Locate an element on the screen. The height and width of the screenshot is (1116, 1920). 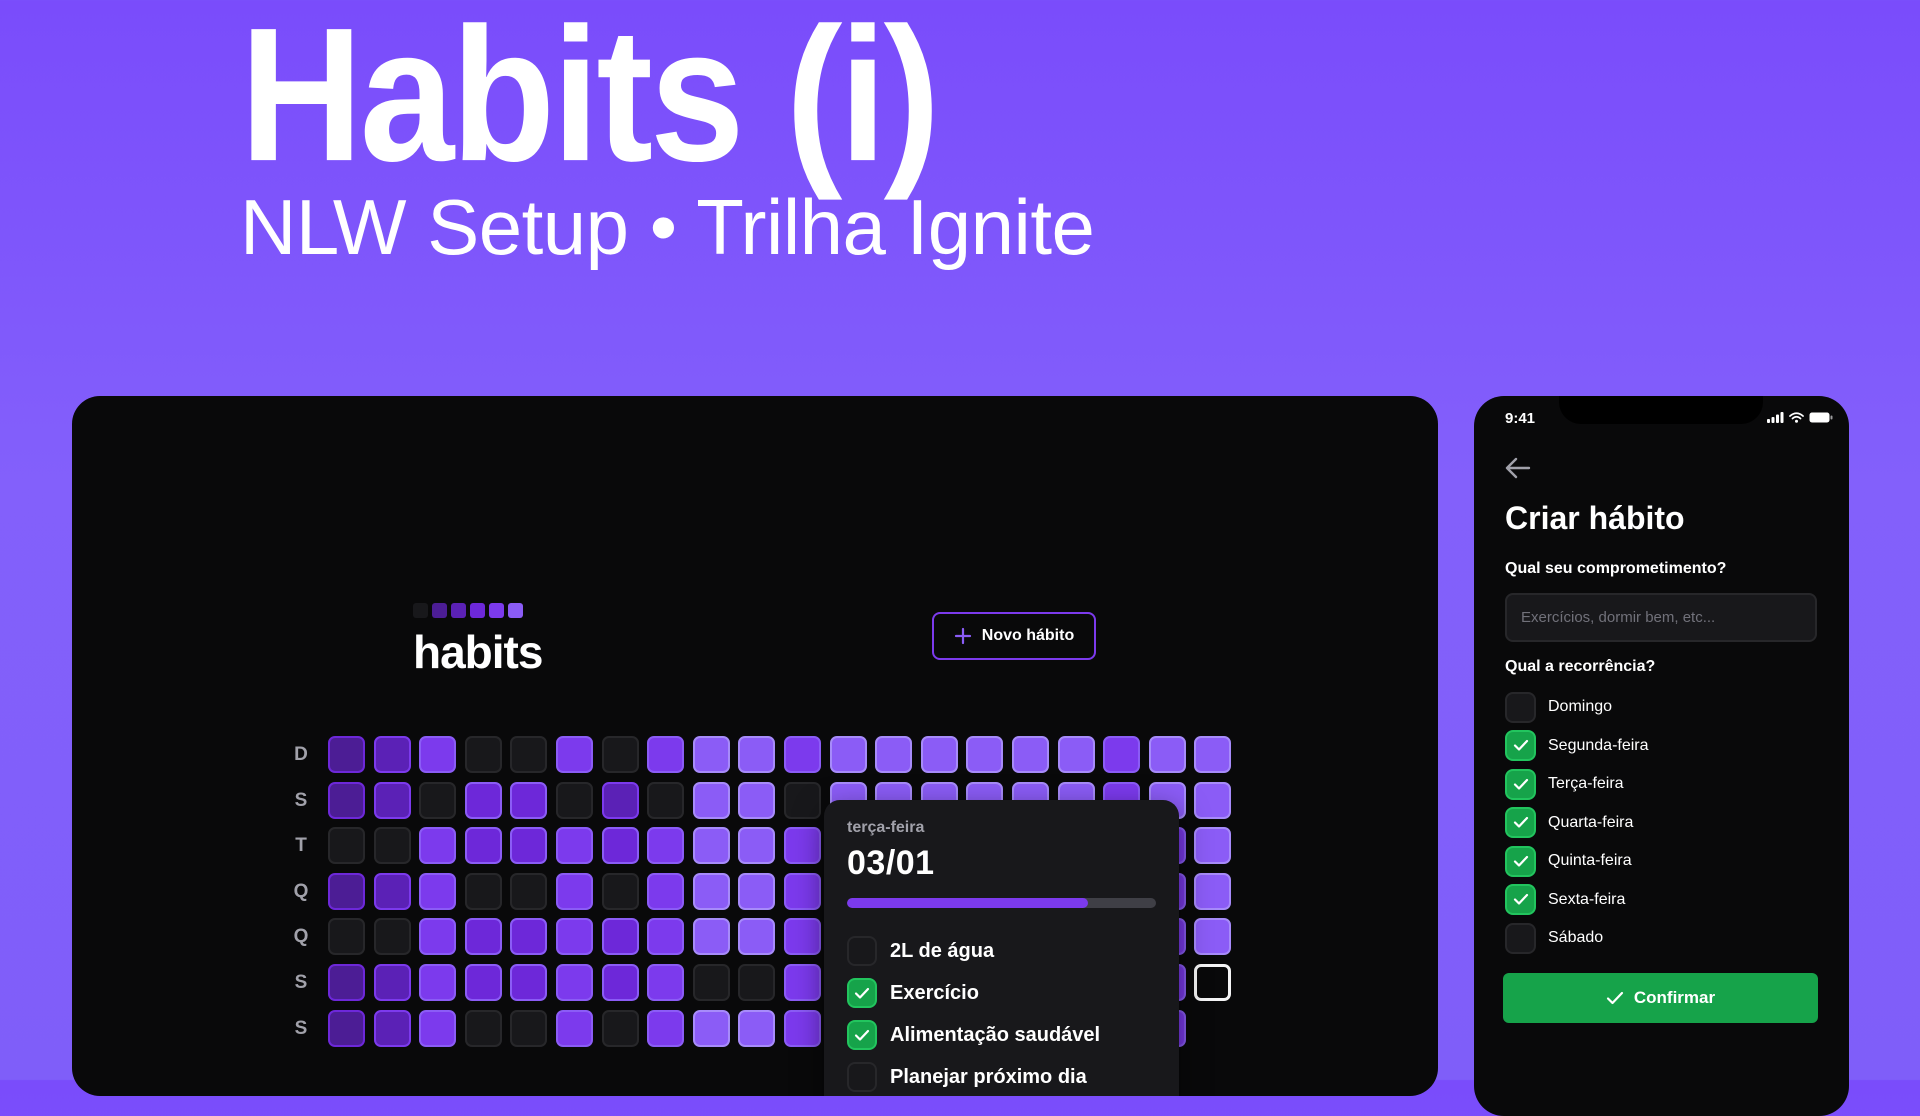
popover-habit-item: Planejar próximo dia is located at coordinates (1001, 1076).